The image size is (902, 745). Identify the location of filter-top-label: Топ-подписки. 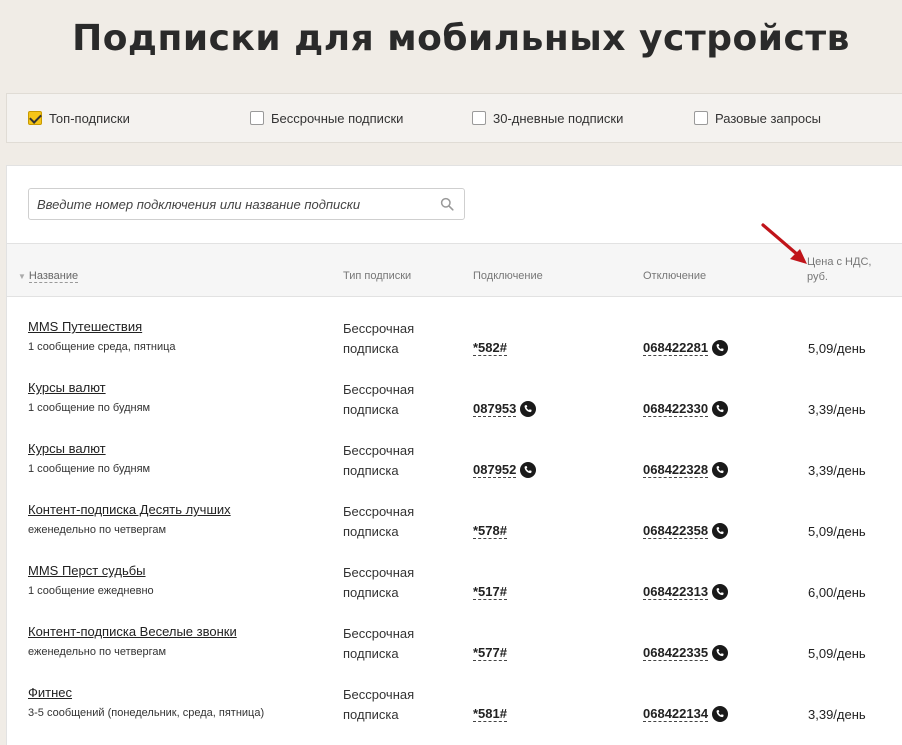
(89, 118).